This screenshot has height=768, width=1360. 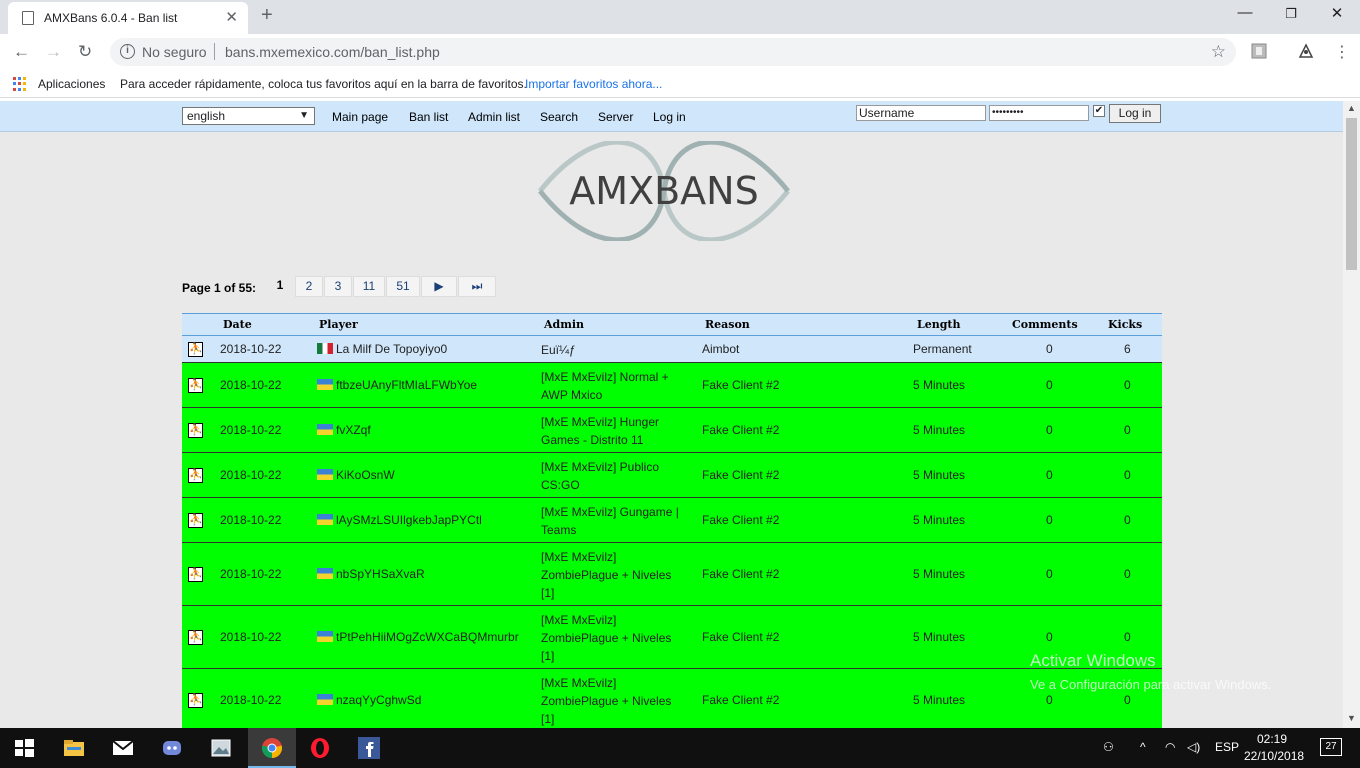 What do you see at coordinates (1274, 756) in the screenshot?
I see `clock-date: 22/10/2018` at bounding box center [1274, 756].